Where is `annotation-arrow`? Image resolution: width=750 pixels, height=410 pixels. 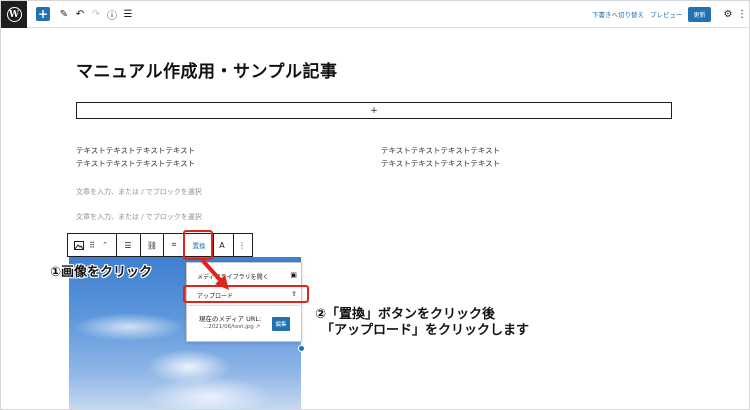
annotation-arrow is located at coordinates (215, 274).